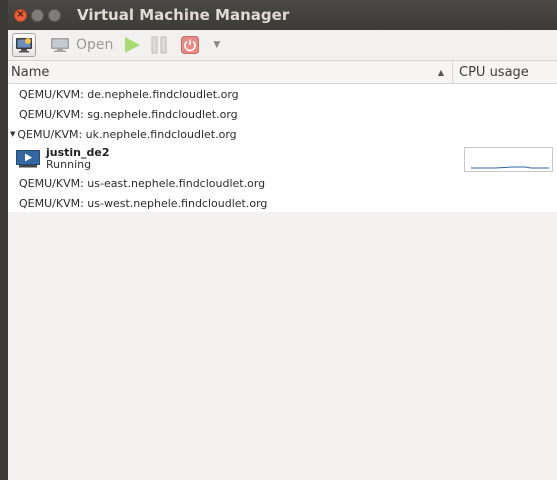  I want to click on cpu-usage-column-header: CPU usage, so click(505, 72).